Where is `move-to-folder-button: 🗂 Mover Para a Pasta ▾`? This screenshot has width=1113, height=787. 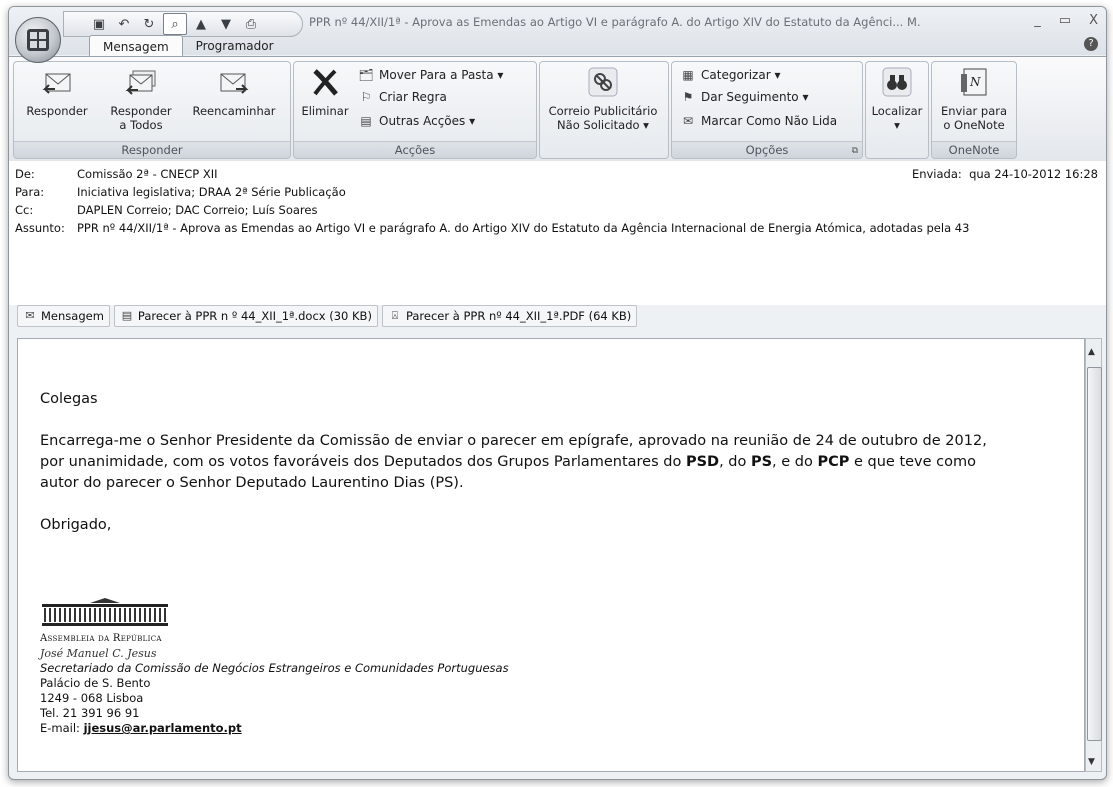
move-to-folder-button: 🗂 Mover Para a Pasta ▾ is located at coordinates (430, 75).